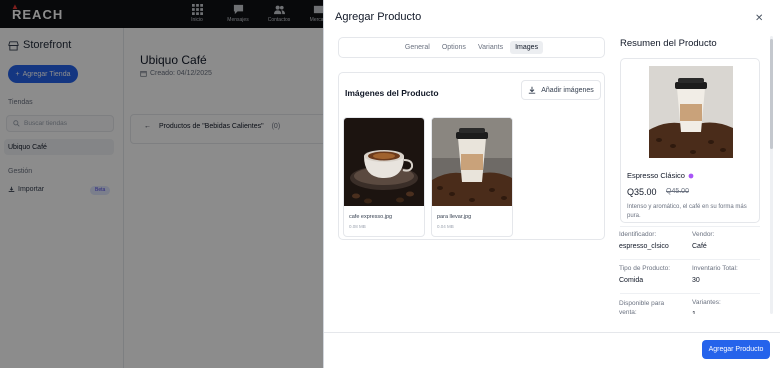 This screenshot has height=368, width=780. What do you see at coordinates (371, 217) in the screenshot?
I see `image-filename: cafe expresso.jpg` at bounding box center [371, 217].